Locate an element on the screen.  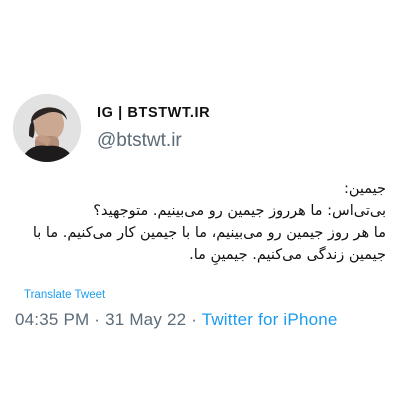
tweet-time: 04:35 PM is located at coordinates (52, 319).